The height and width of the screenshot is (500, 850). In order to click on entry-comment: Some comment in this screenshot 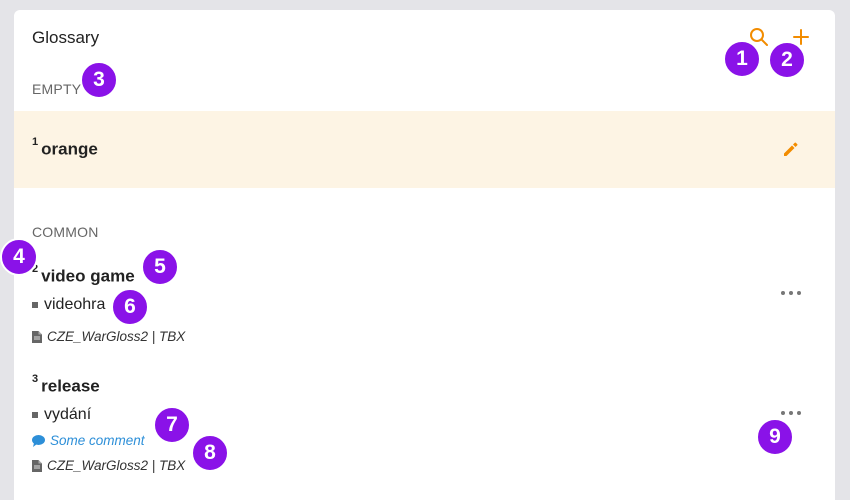, I will do `click(88, 440)`.